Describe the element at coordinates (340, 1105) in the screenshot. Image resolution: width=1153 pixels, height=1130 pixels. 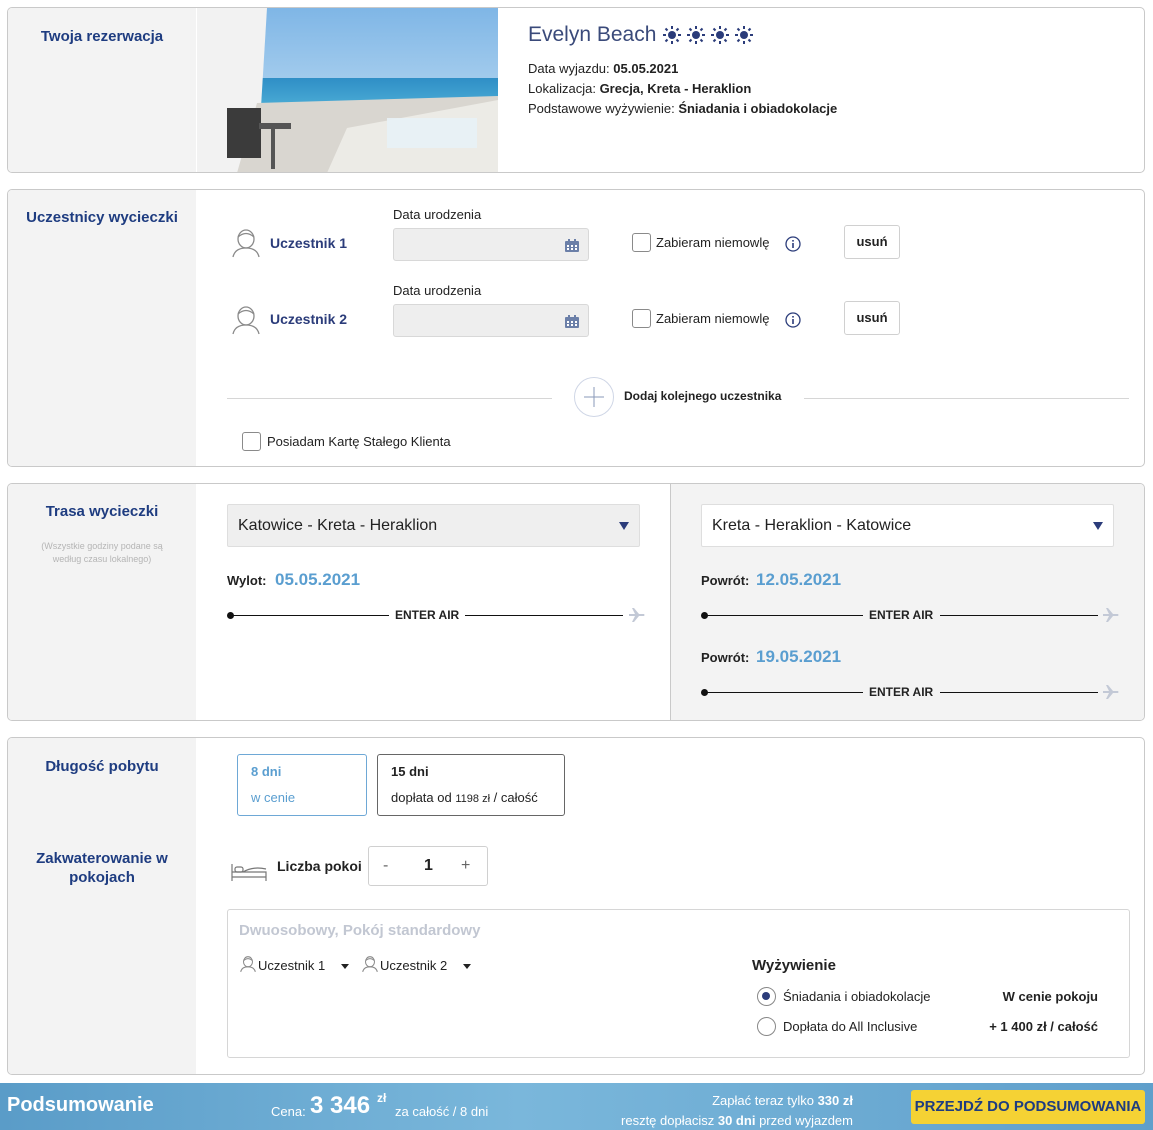
I see `total-price: 3 346` at that location.